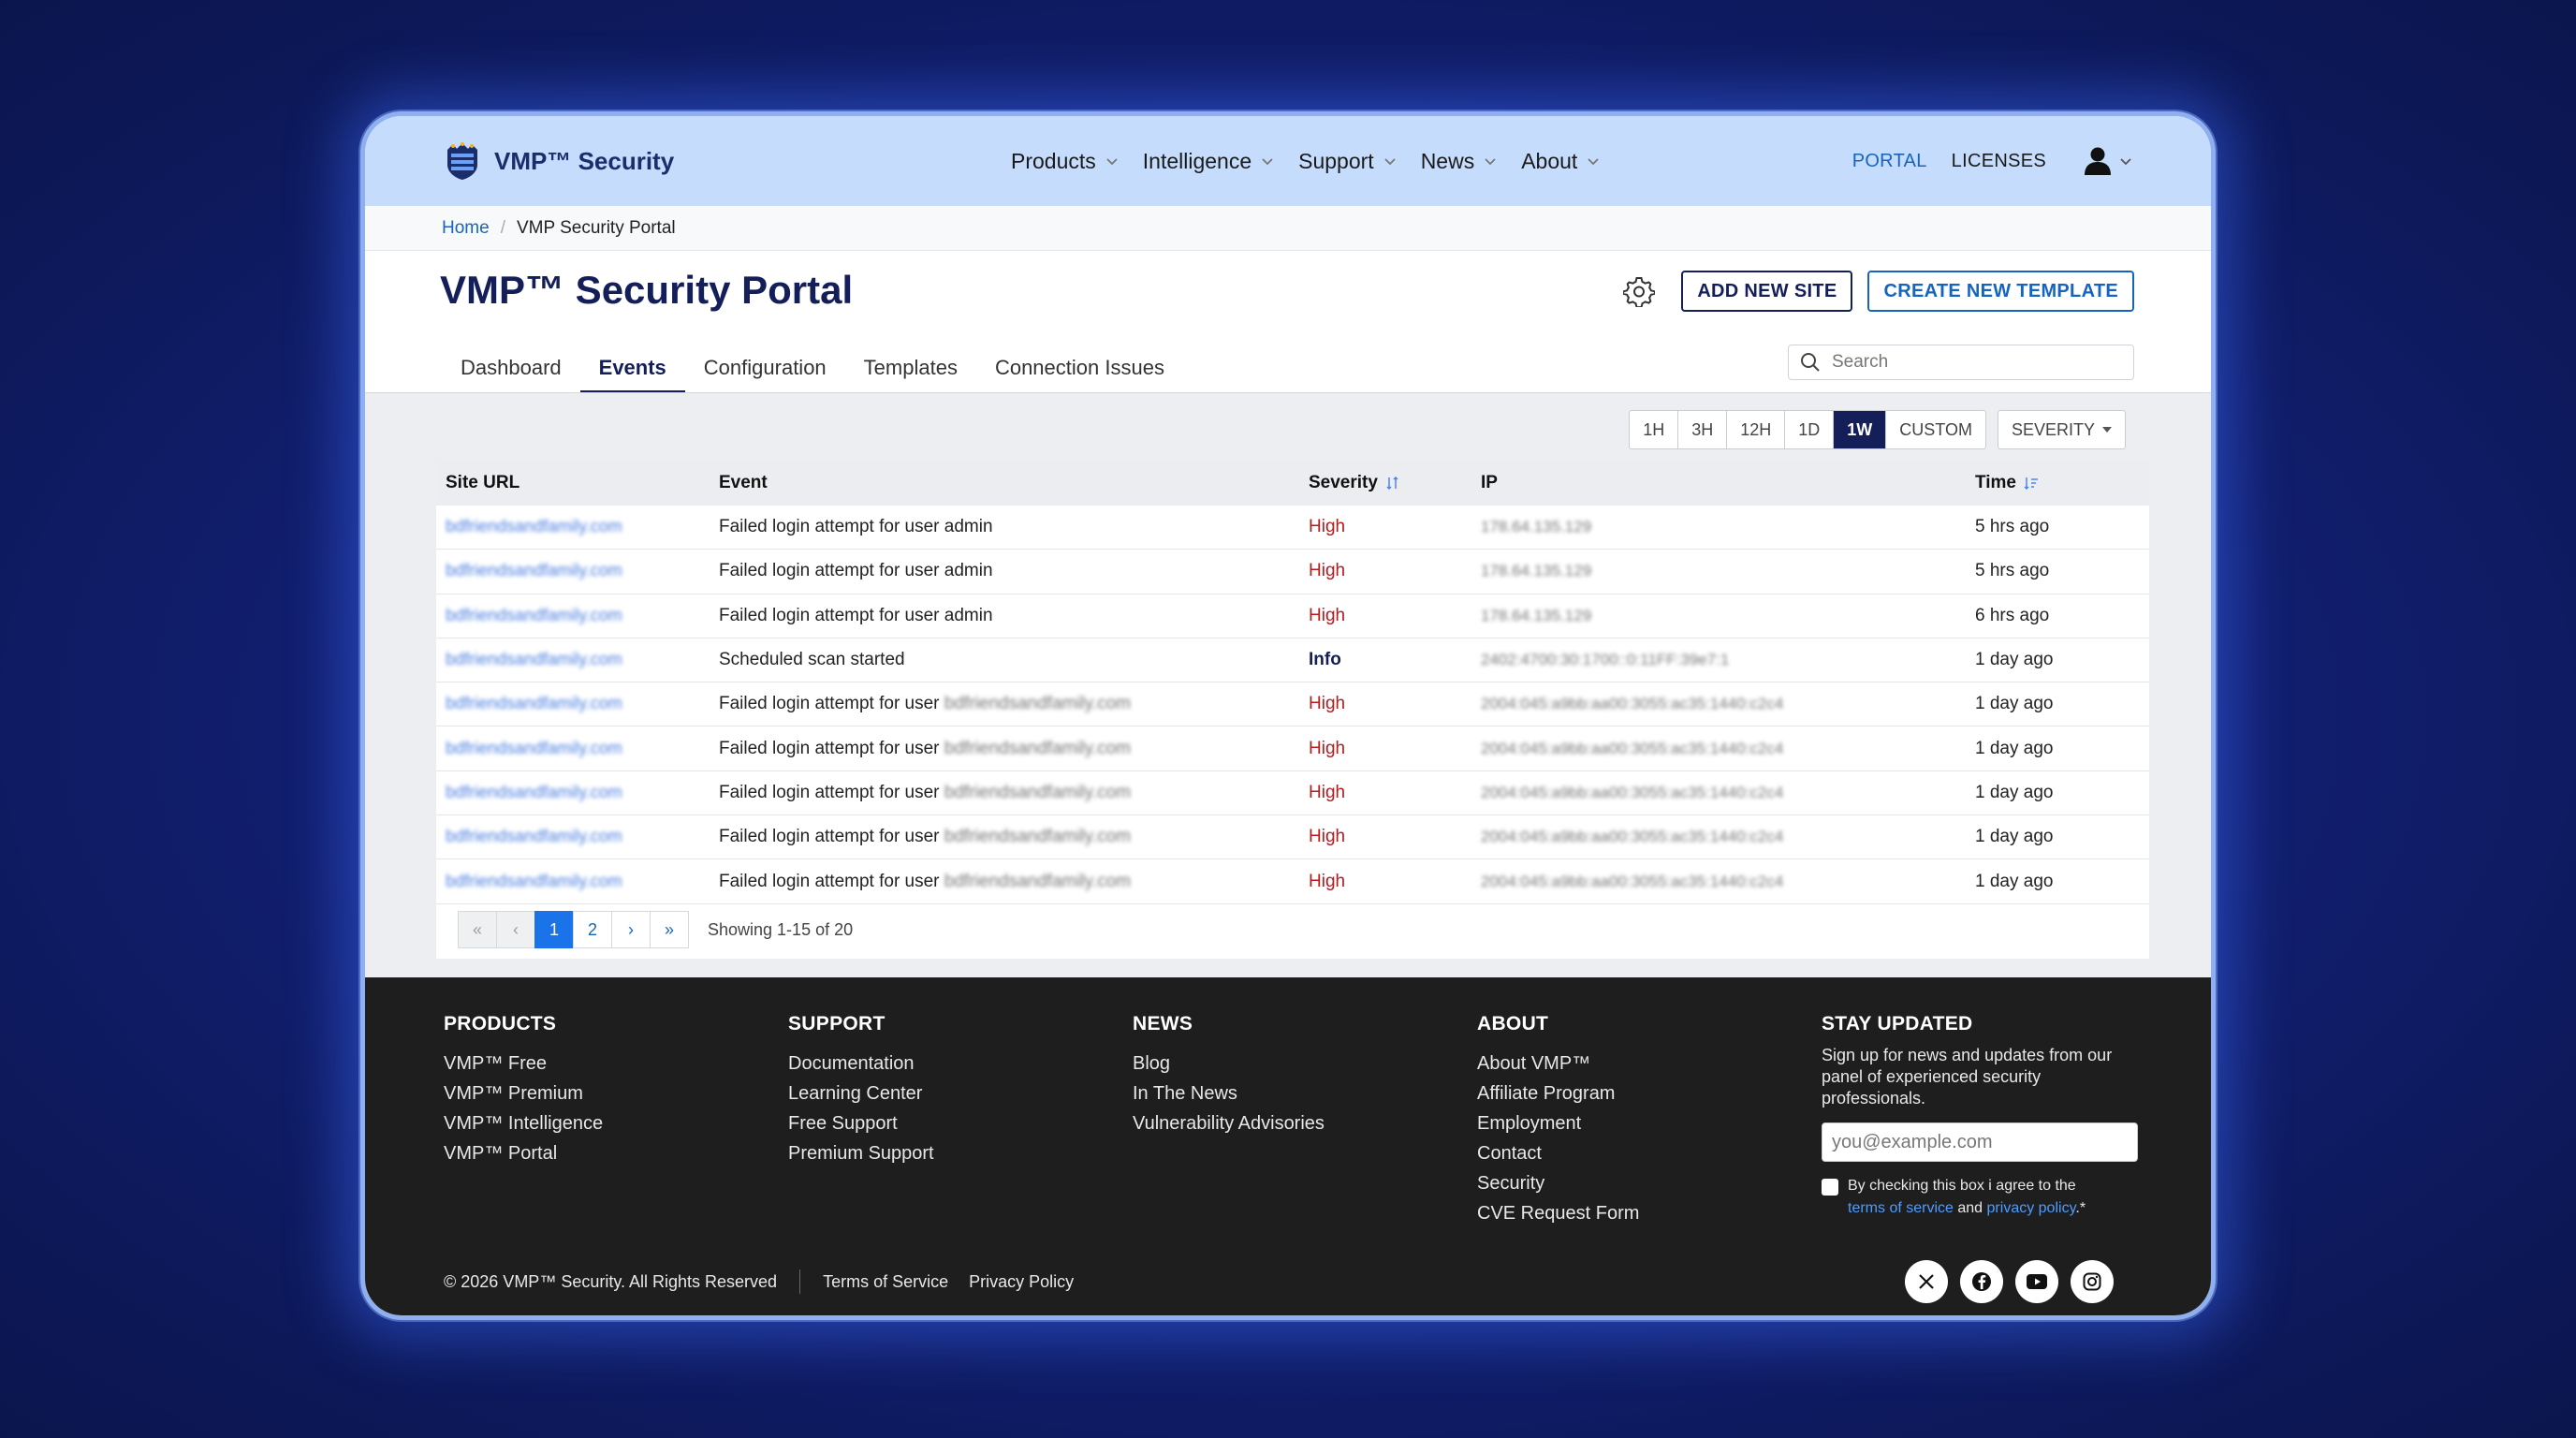 The width and height of the screenshot is (2576, 1438). What do you see at coordinates (1022, 1282) in the screenshot?
I see `footer-privacy-link: Privacy Policy` at bounding box center [1022, 1282].